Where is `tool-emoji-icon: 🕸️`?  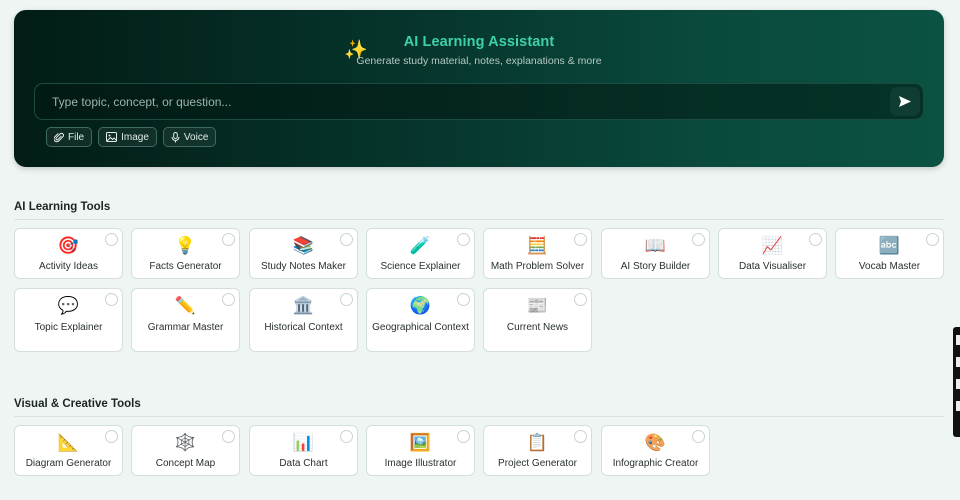
tool-emoji-icon: 🕸️ is located at coordinates (185, 442).